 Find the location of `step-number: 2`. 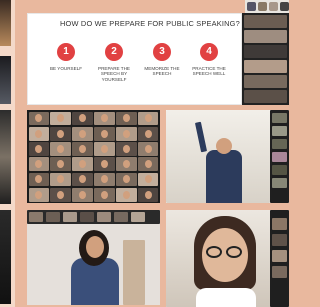

step-number: 2 is located at coordinates (114, 52).